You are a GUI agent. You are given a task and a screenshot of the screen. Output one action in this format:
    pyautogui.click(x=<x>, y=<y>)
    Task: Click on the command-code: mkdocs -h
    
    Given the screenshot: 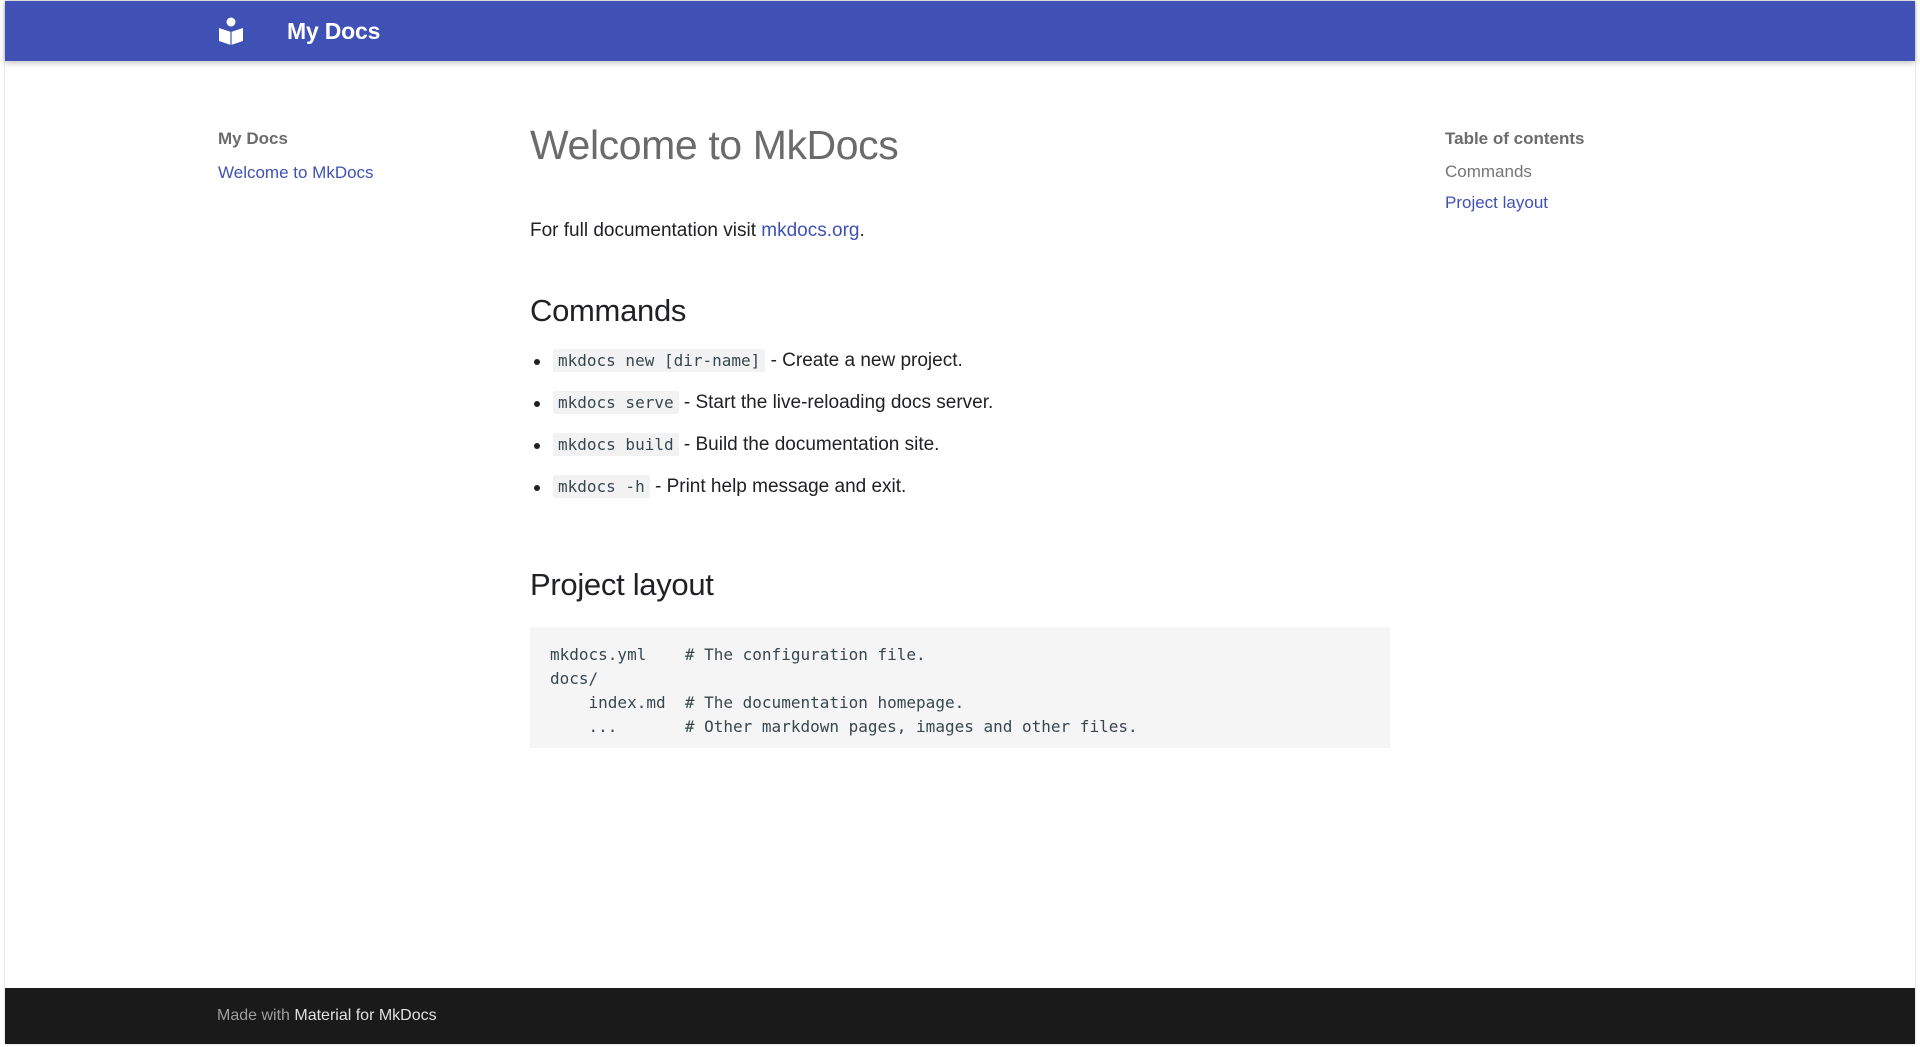 What is the action you would take?
    pyautogui.click(x=601, y=487)
    